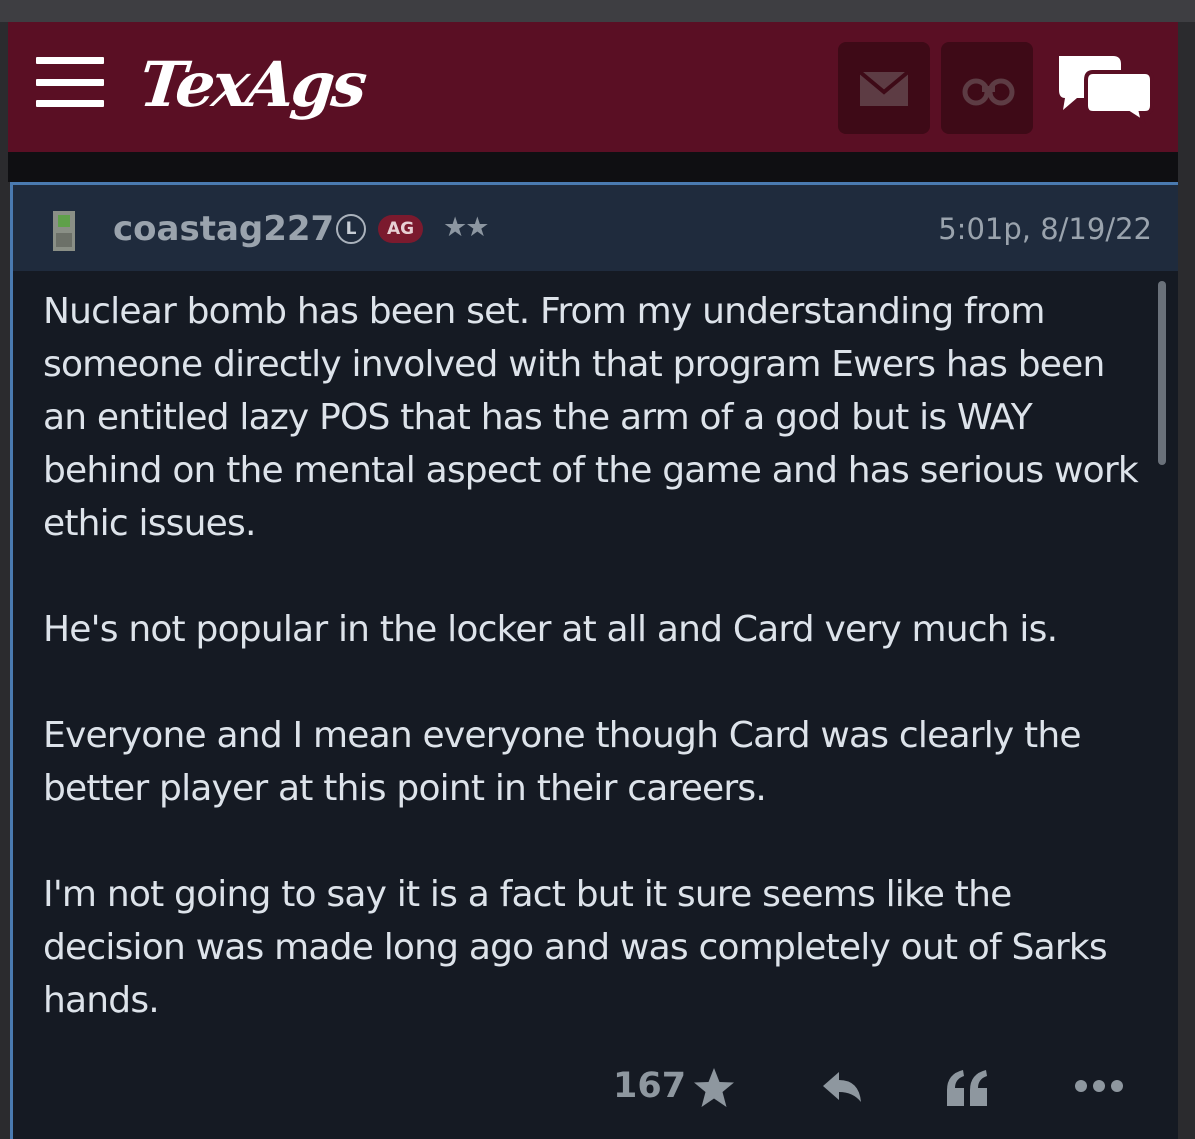 Image resolution: width=1195 pixels, height=1139 pixels. I want to click on header-divider, so click(593, 167).